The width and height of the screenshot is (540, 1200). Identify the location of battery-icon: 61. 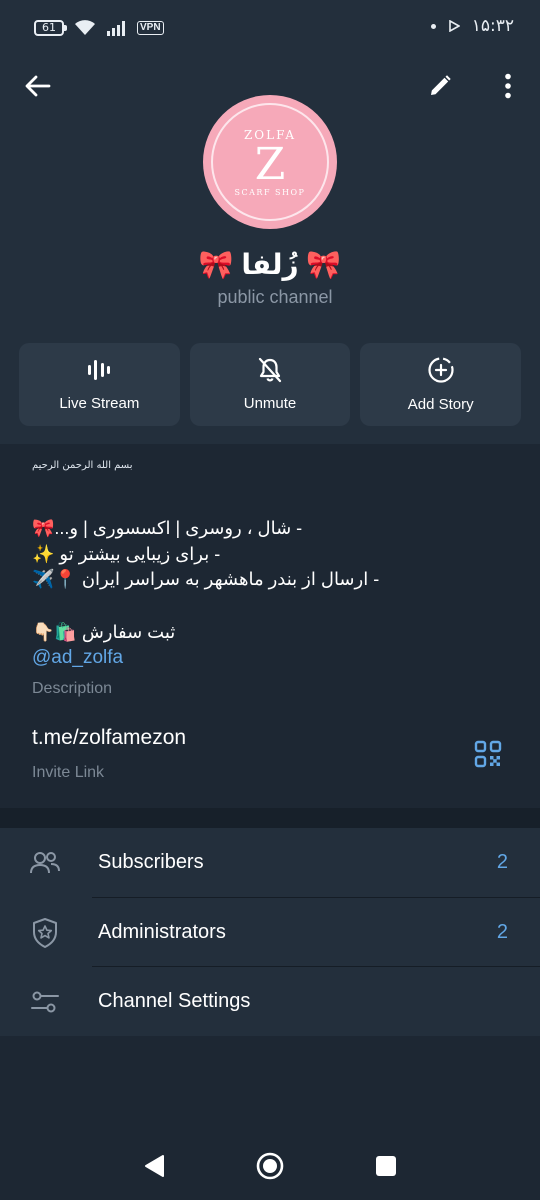
(50, 28).